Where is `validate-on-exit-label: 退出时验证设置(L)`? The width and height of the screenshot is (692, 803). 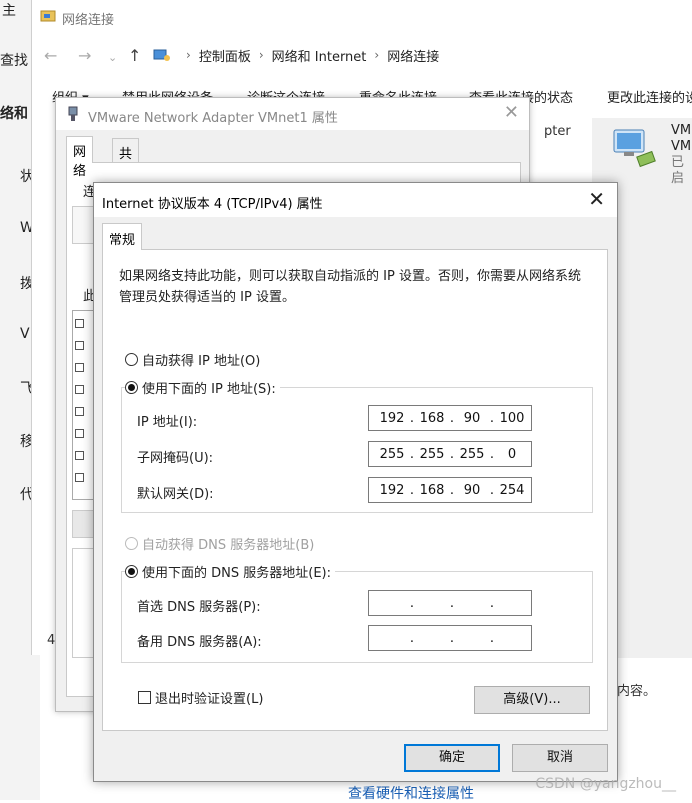 validate-on-exit-label: 退出时验证设置(L) is located at coordinates (209, 699).